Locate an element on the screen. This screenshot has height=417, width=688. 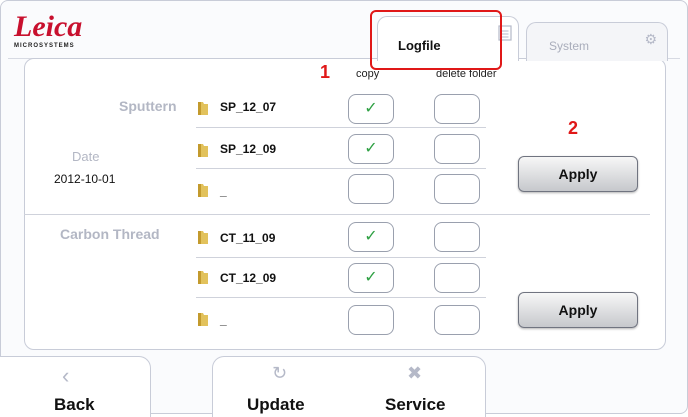
copy-checkbox-sp-12-07: ✓ is located at coordinates (371, 109).